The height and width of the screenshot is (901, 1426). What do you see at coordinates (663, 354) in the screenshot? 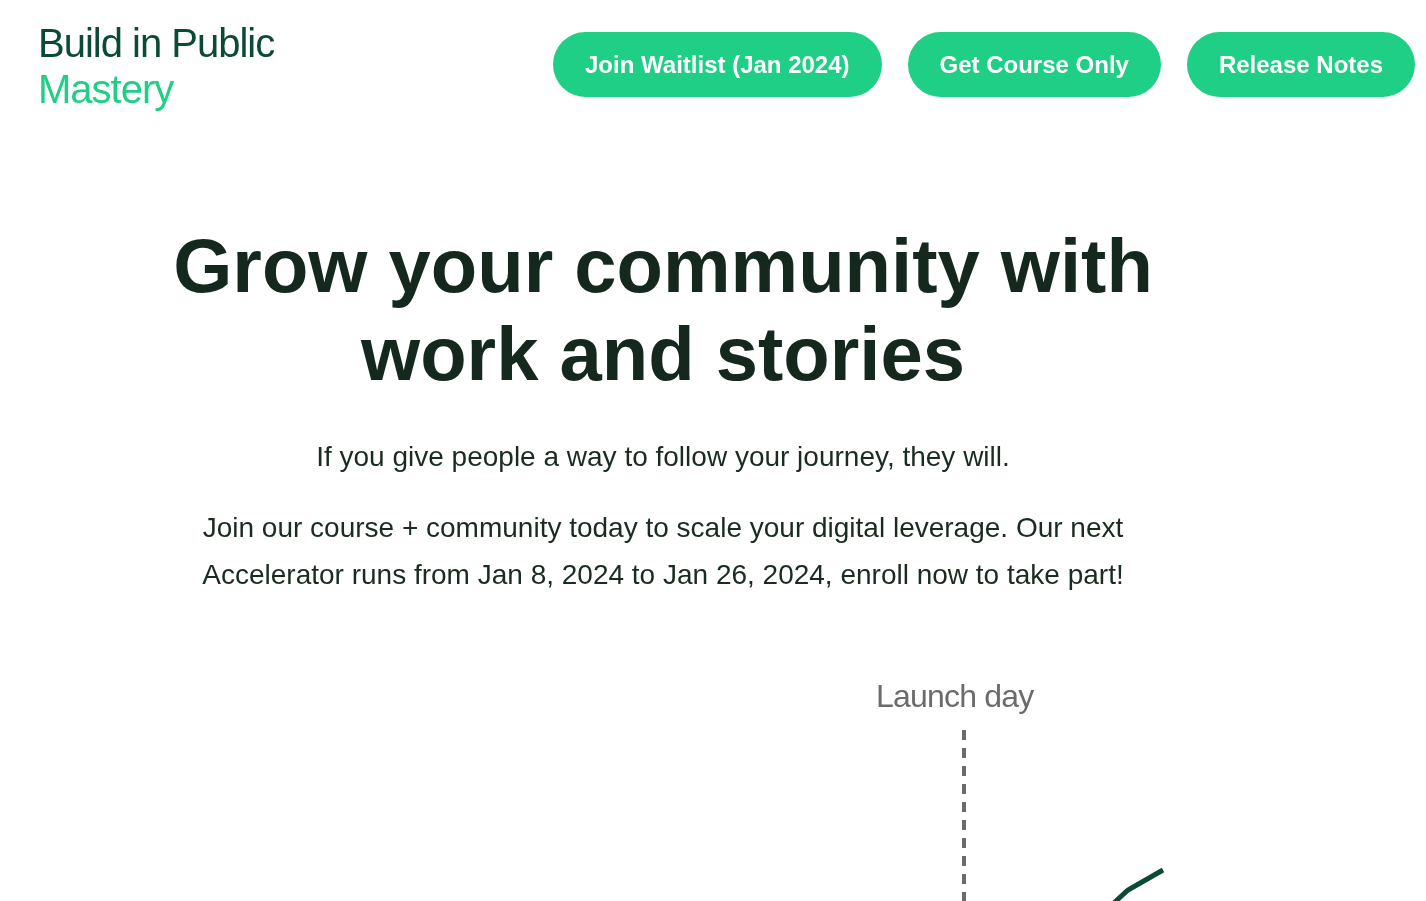
I see `hero-heading: work and stories` at bounding box center [663, 354].